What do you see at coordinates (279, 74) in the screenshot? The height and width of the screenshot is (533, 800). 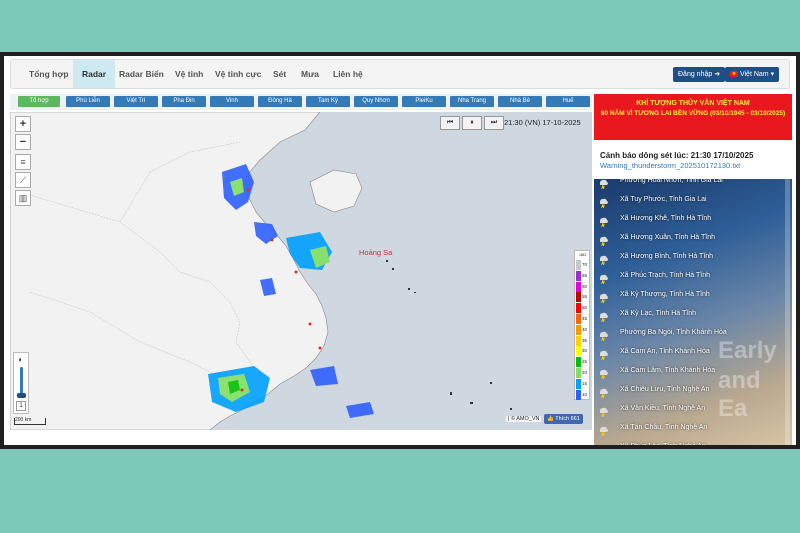 I see `nav-set: Sét` at bounding box center [279, 74].